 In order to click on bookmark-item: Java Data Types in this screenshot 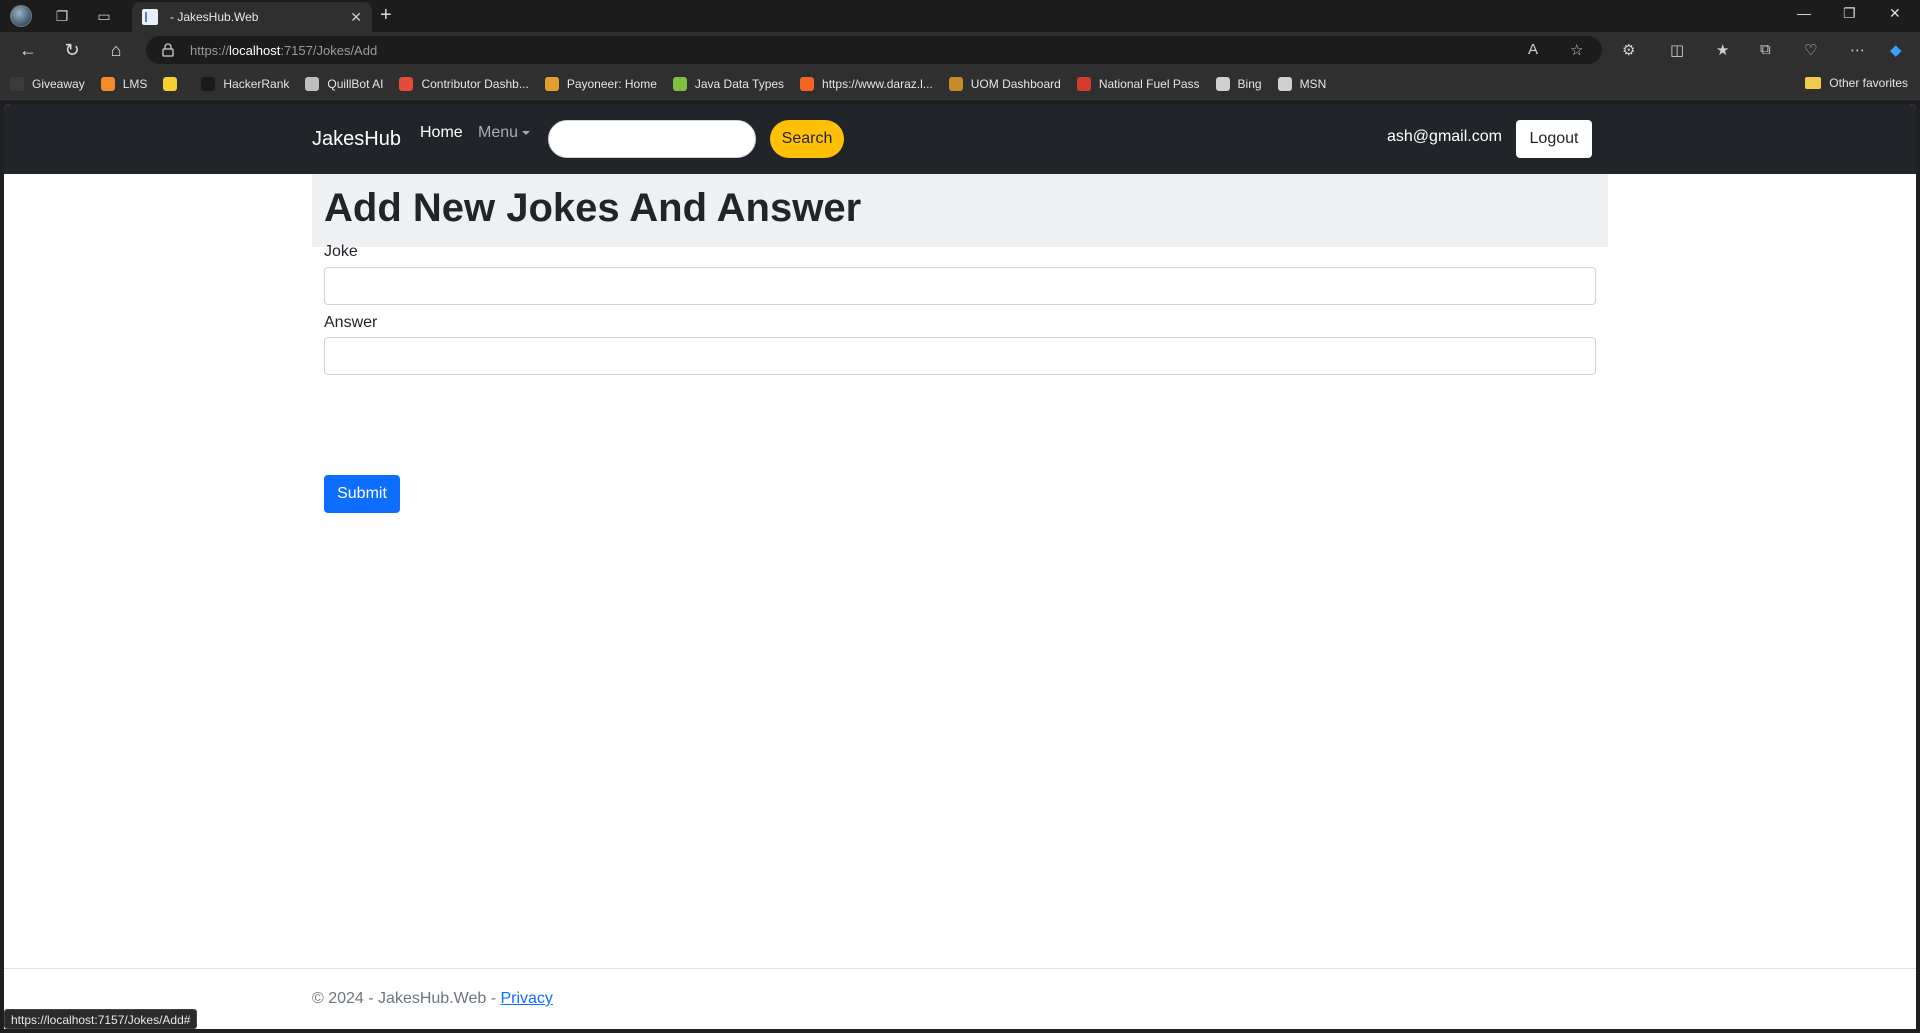, I will do `click(728, 83)`.